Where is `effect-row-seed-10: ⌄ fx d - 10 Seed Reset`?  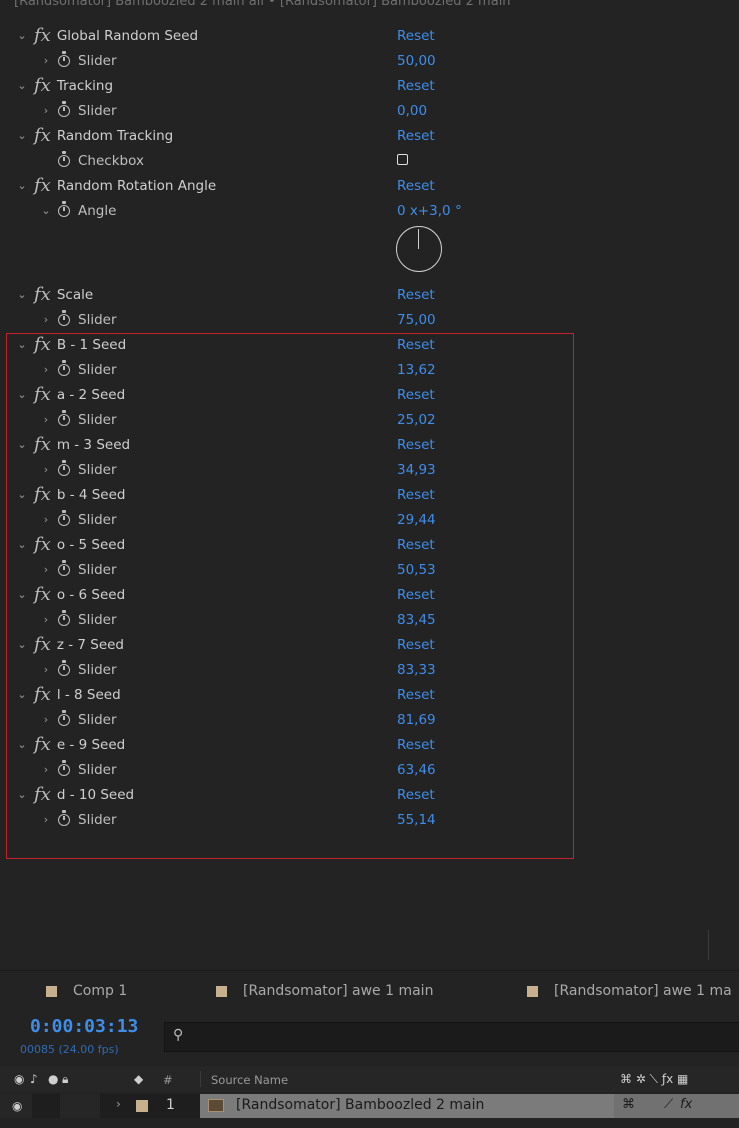 effect-row-seed-10: ⌄ fx d - 10 Seed Reset is located at coordinates (369, 794).